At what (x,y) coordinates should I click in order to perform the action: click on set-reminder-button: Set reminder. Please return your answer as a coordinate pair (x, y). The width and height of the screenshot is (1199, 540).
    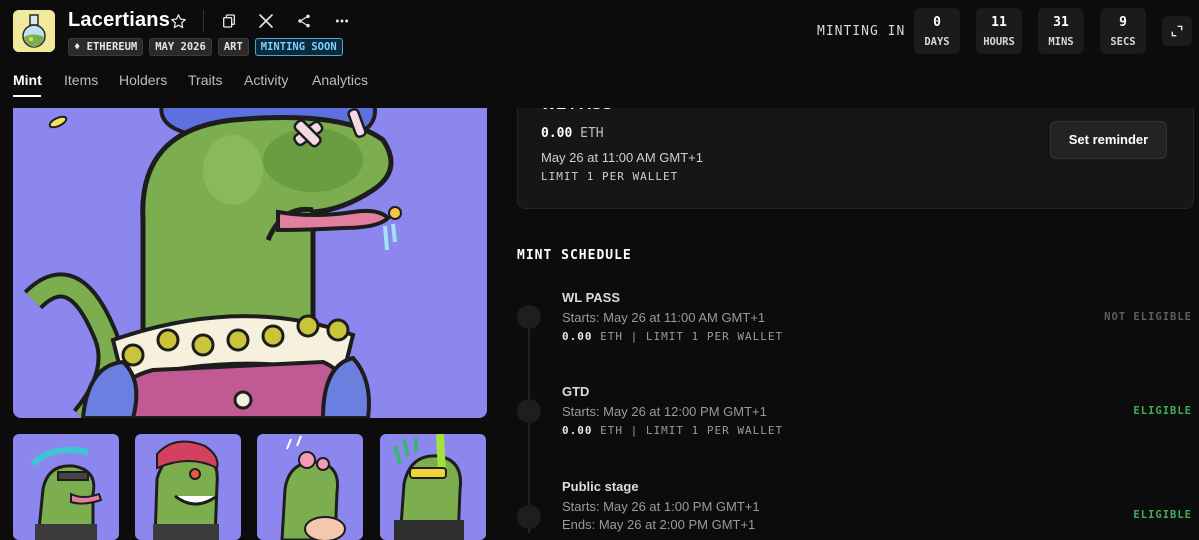
    Looking at the image, I should click on (1108, 140).